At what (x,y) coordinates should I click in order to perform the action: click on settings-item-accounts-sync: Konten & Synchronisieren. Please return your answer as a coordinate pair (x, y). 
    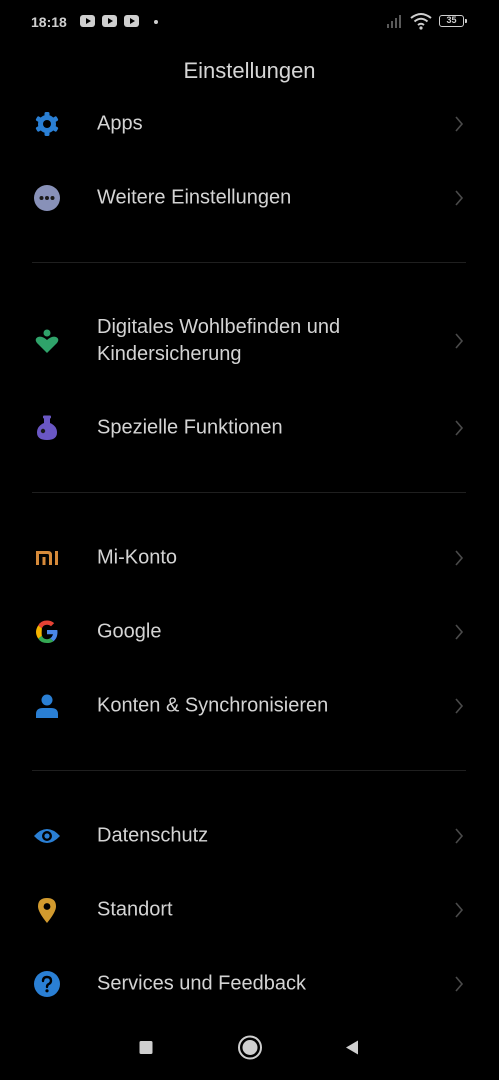
    Looking at the image, I should click on (249, 706).